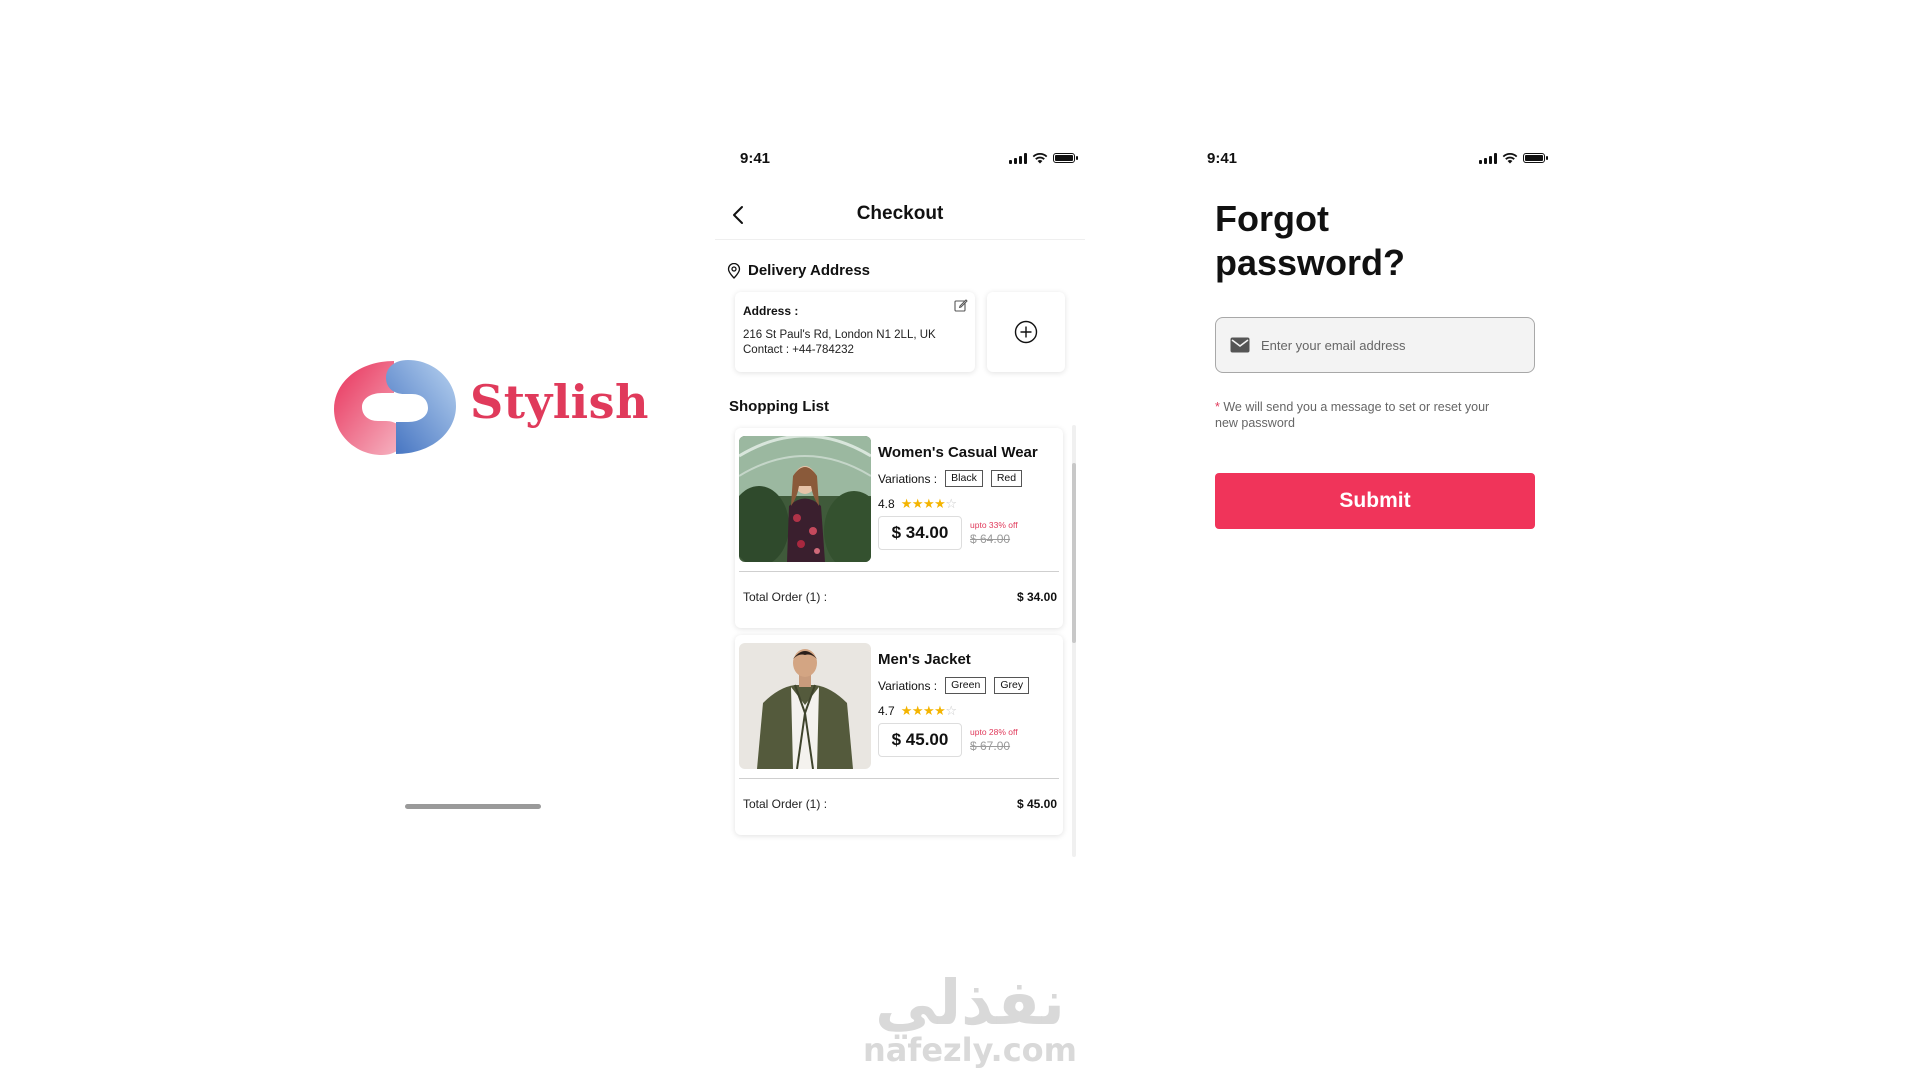 The image size is (1920, 1080). I want to click on add-address-button, so click(1026, 332).